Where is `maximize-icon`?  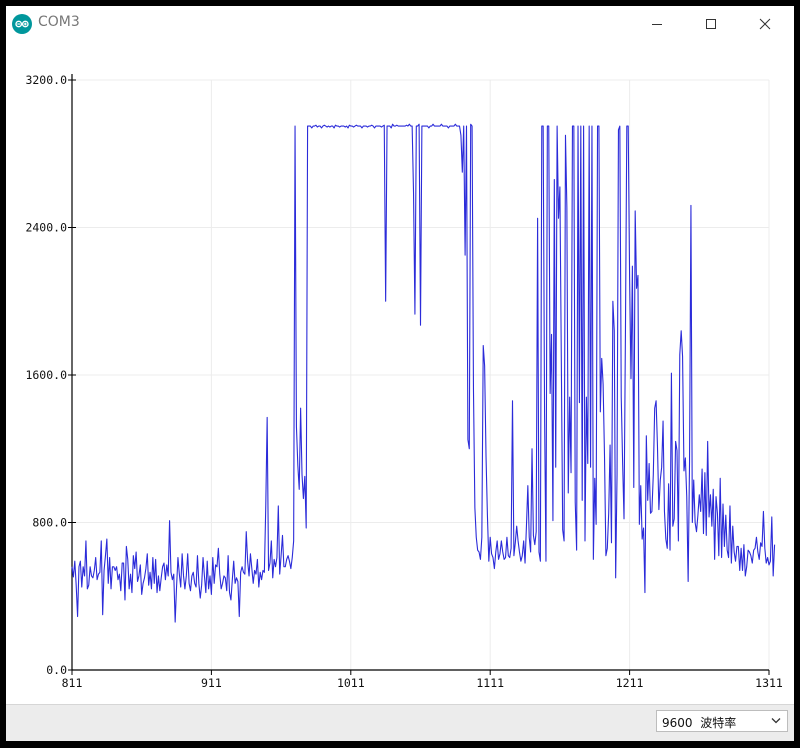
maximize-icon is located at coordinates (711, 24).